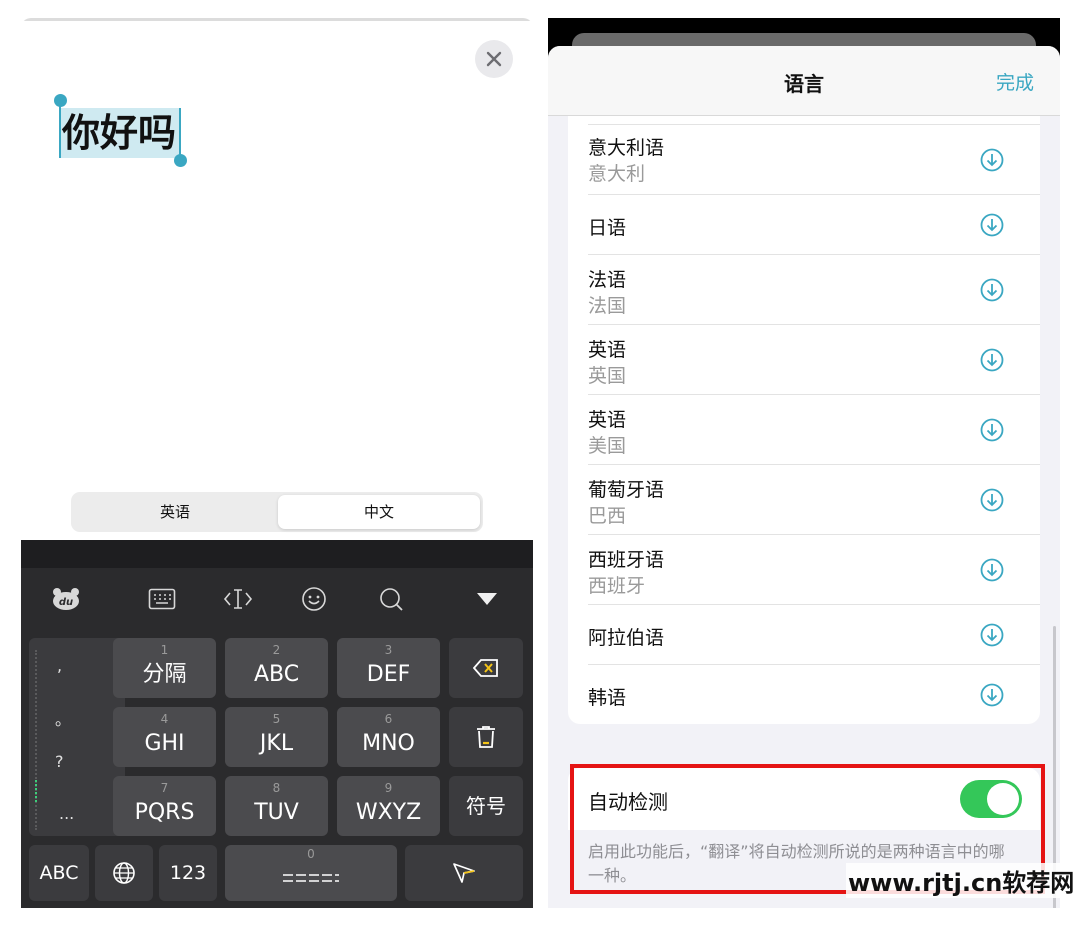 Image resolution: width=1080 pixels, height=926 pixels. What do you see at coordinates (804, 570) in the screenshot?
I see `language-row-spanish: 西班牙语 西班牙` at bounding box center [804, 570].